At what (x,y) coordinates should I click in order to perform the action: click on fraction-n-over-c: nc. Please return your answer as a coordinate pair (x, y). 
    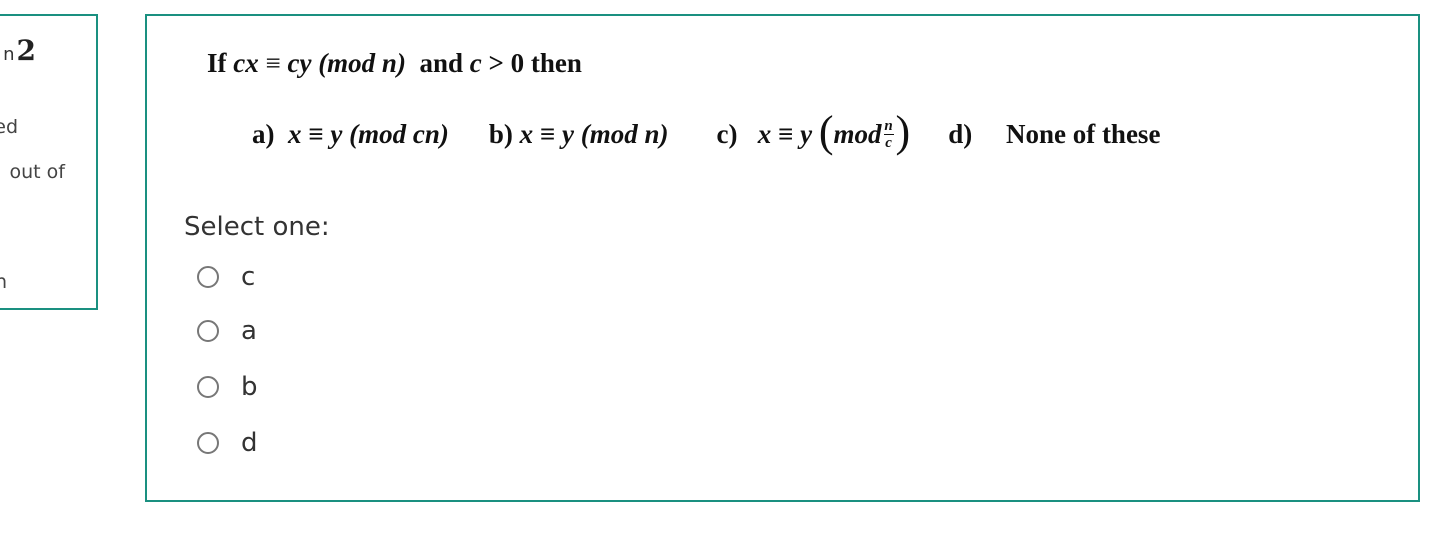
    Looking at the image, I should click on (888, 134).